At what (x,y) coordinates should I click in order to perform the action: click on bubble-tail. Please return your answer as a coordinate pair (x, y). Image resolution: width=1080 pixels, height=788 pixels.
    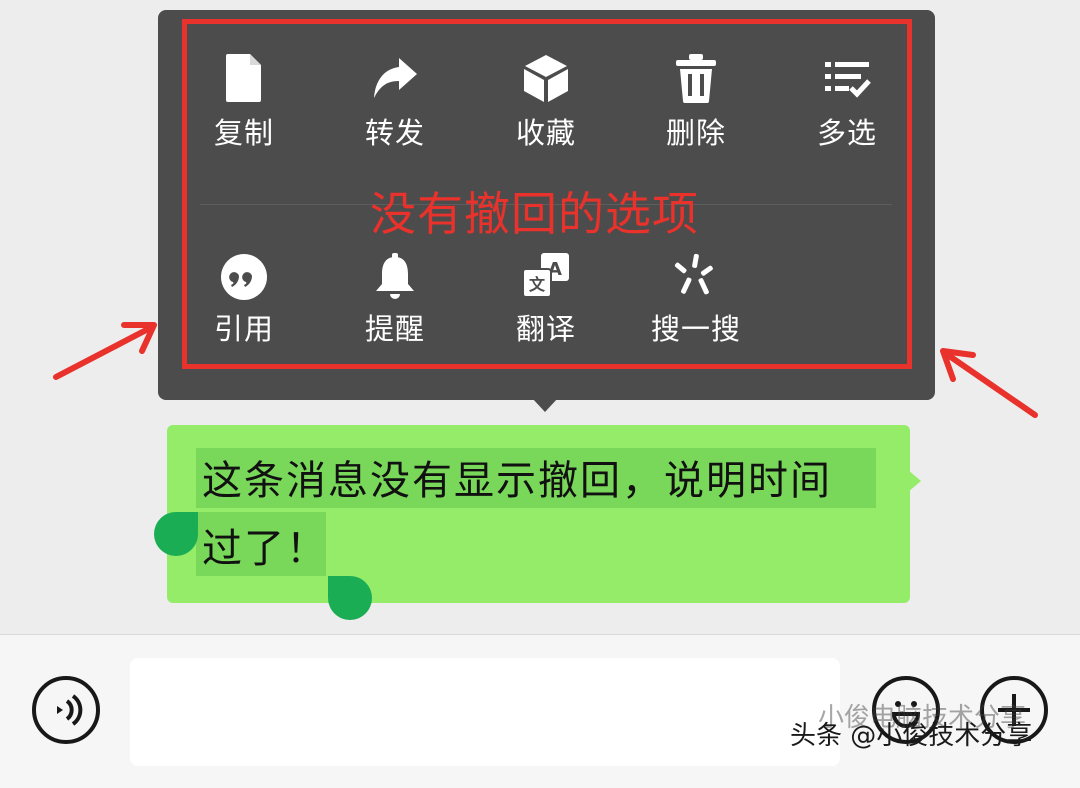
    Looking at the image, I should click on (914, 481).